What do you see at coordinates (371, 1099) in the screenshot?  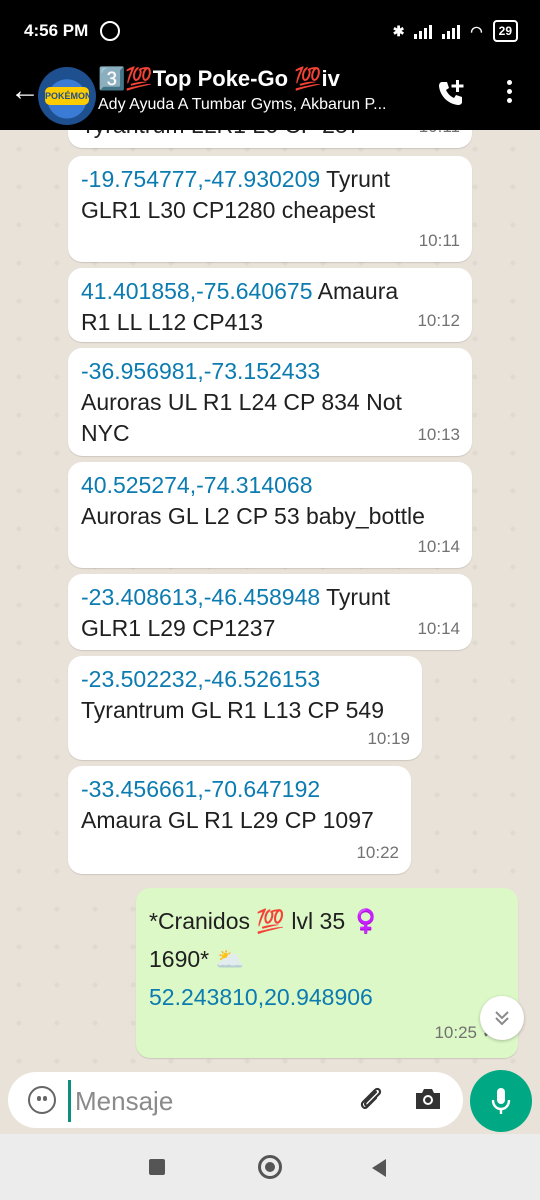 I see `attach-icon` at bounding box center [371, 1099].